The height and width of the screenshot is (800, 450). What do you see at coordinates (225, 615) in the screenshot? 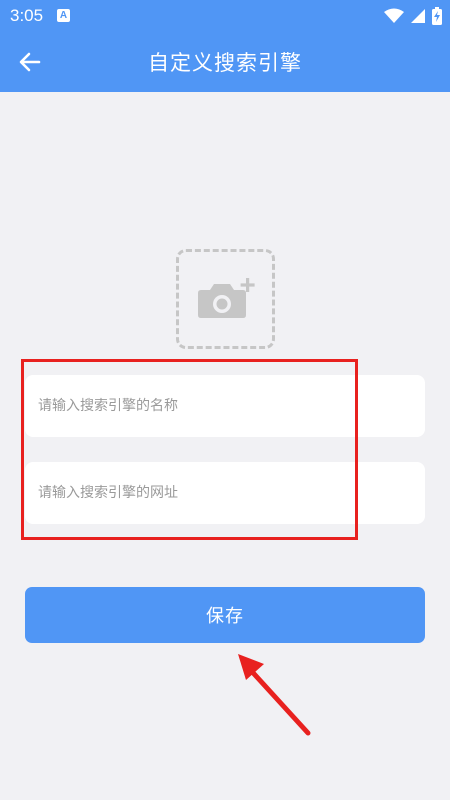
I see `save-button: 保存` at bounding box center [225, 615].